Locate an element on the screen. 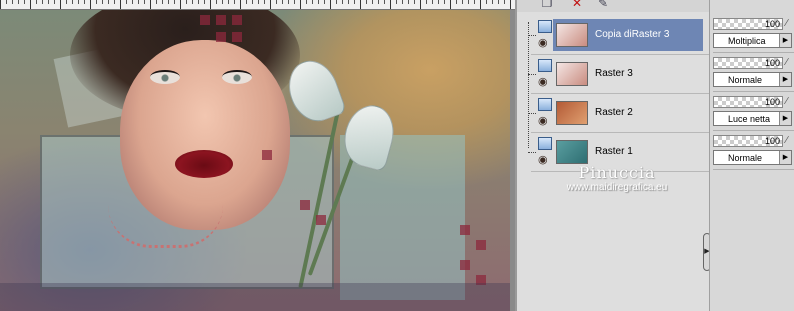 The height and width of the screenshot is (311, 794). new-layer-icon: ❐ is located at coordinates (547, 5).